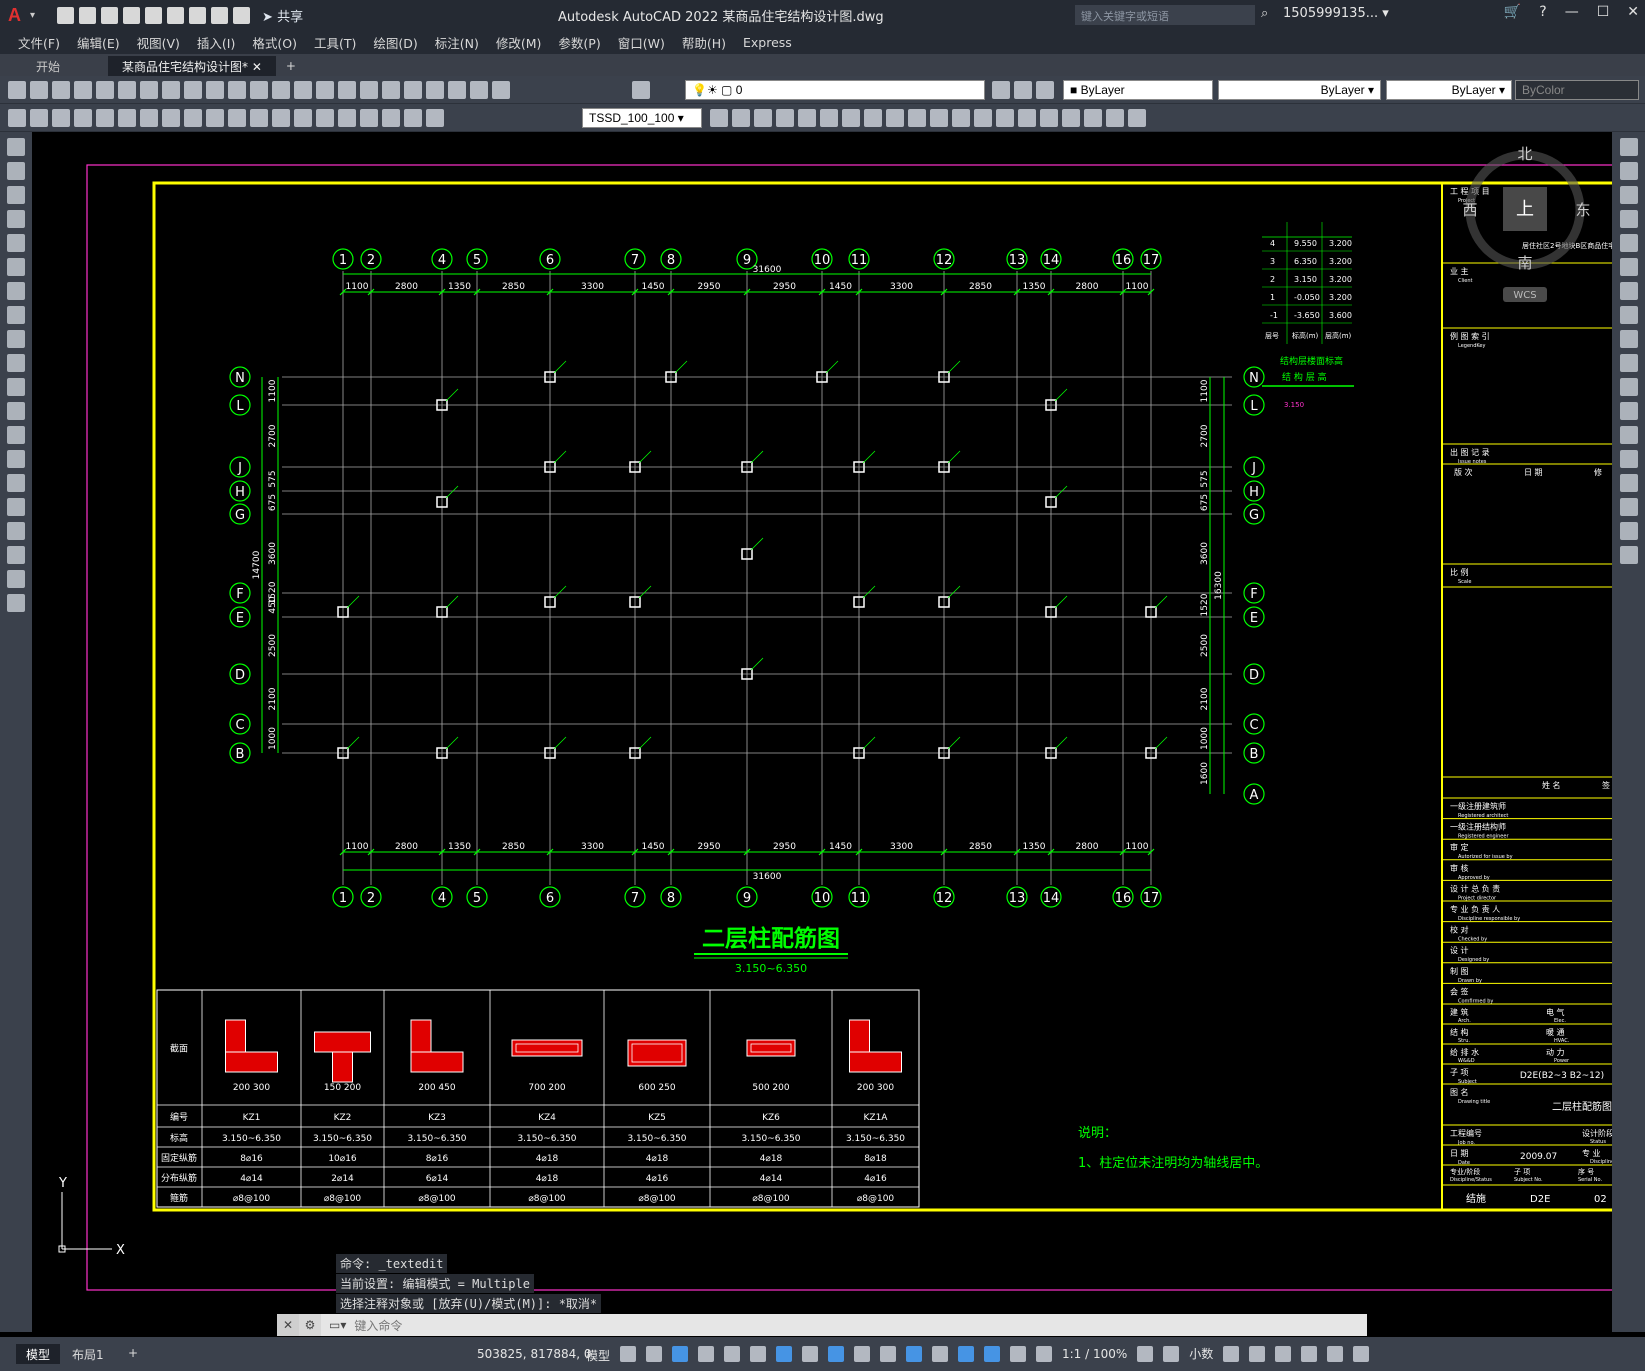  I want to click on dimension-text: 575, so click(273, 478).